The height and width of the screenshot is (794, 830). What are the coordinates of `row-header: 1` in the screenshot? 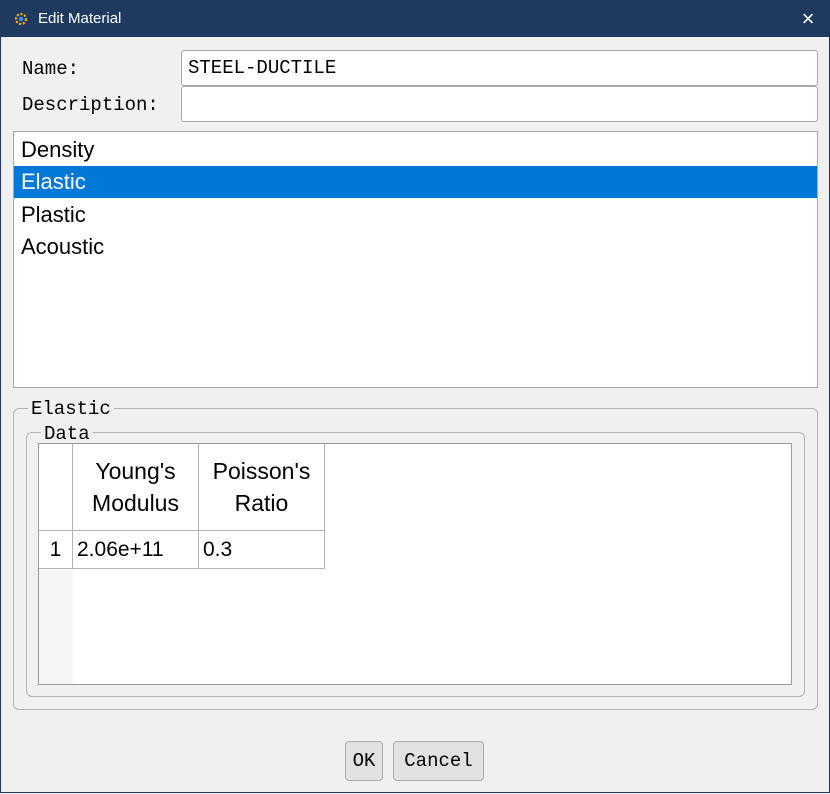 It's located at (56, 550).